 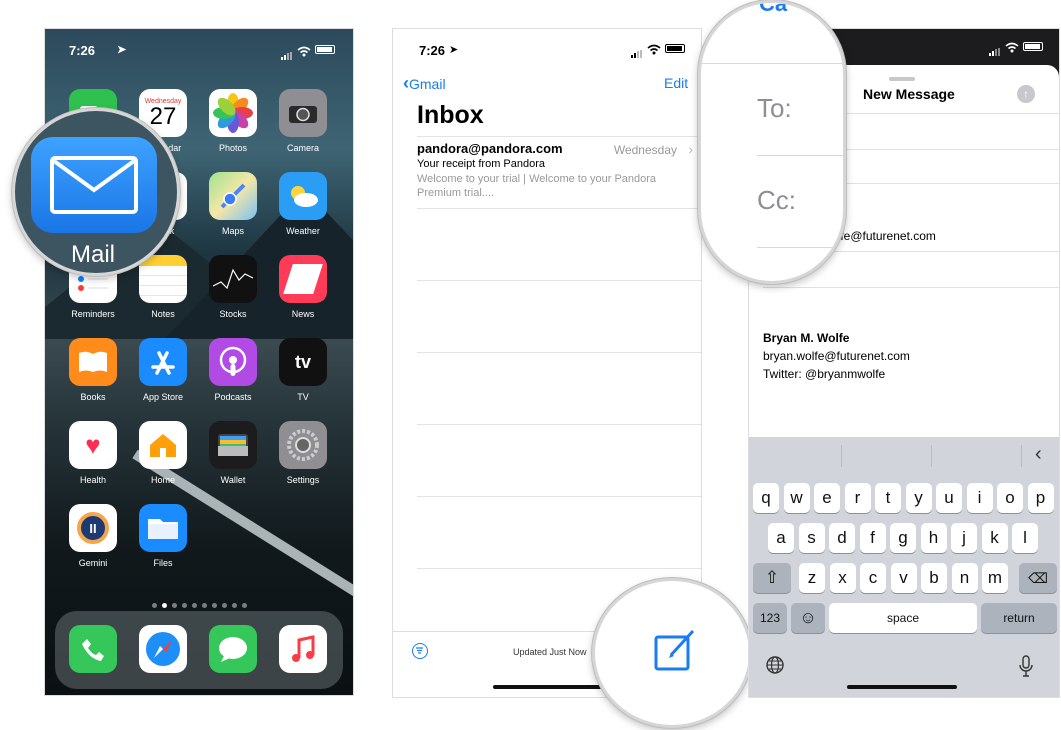 I want to click on dock-music, so click(x=303, y=649).